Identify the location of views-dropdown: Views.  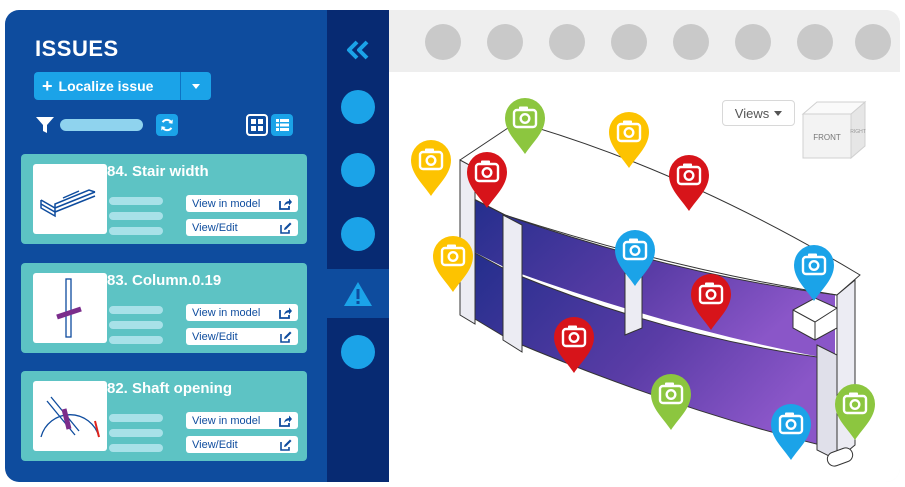
(758, 113).